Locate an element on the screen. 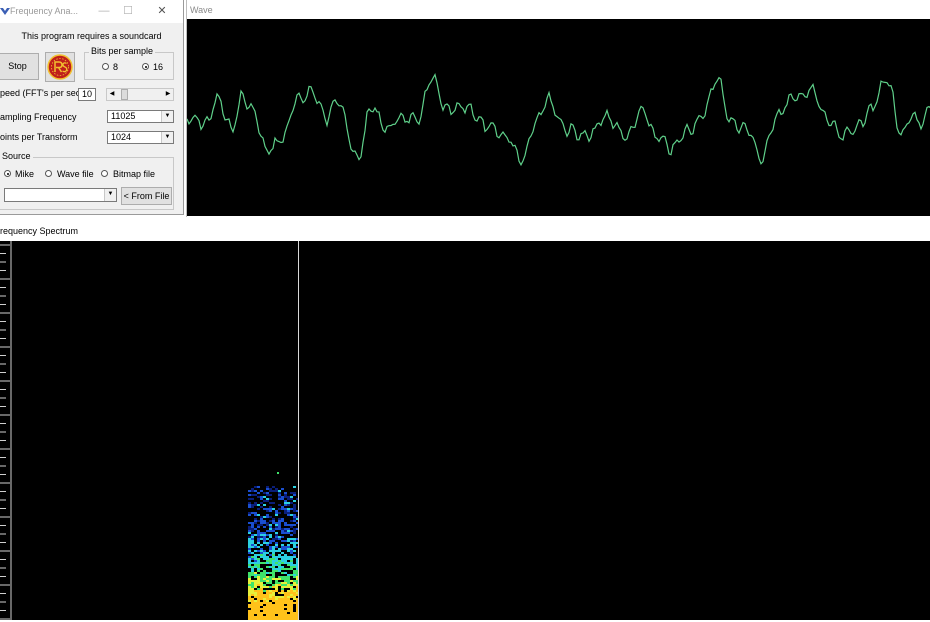  speed-slider: ◀ ▶ is located at coordinates (140, 94).